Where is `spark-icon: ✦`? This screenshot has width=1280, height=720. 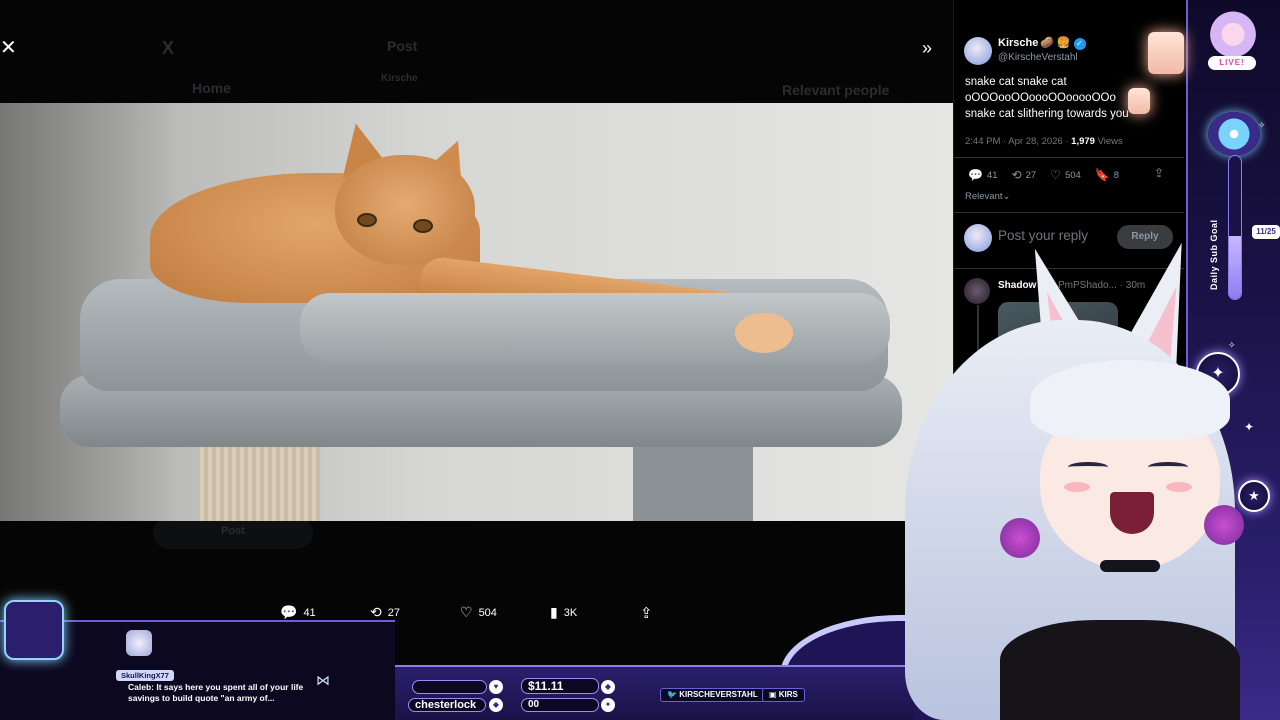
spark-icon: ✦ is located at coordinates (608, 705).